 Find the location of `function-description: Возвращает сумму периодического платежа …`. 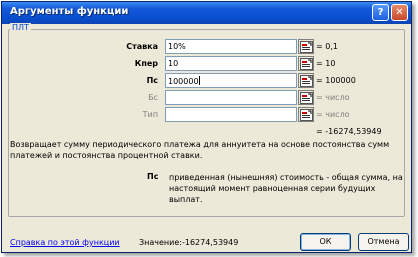

function-description: Возвращает сумму периодического платежа … is located at coordinates (200, 150).